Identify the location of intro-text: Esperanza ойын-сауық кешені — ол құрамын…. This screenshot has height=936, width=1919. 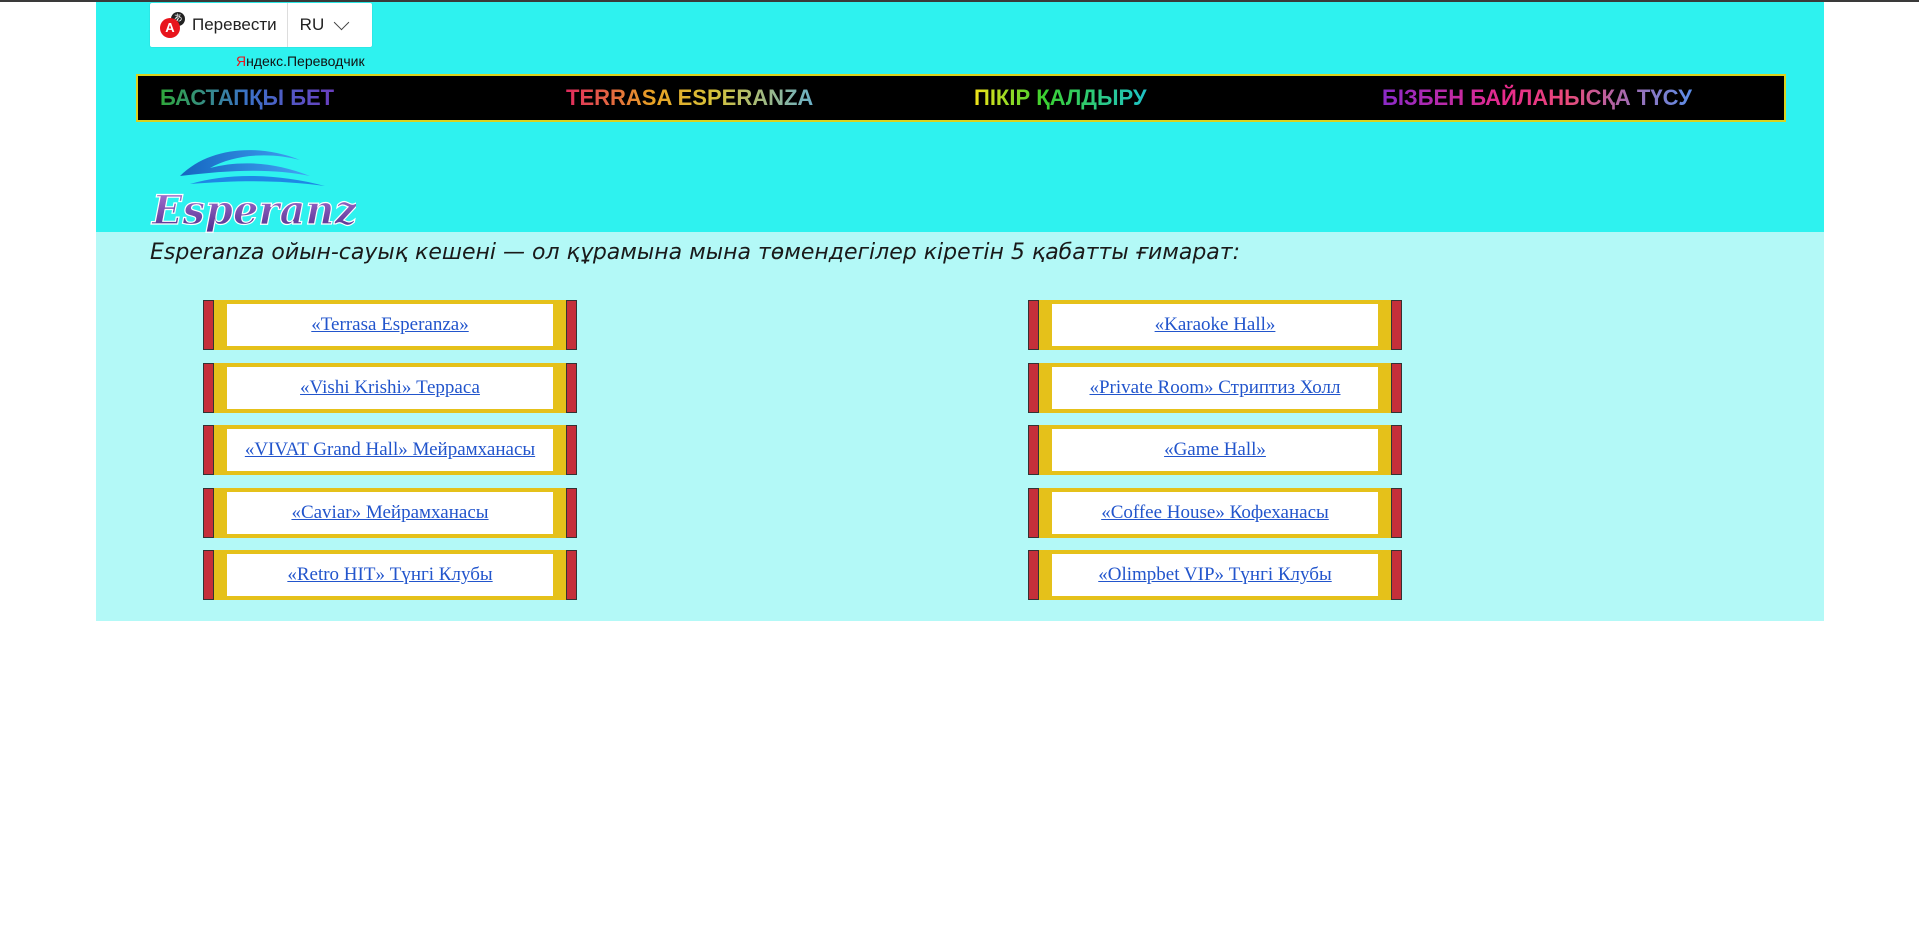
(695, 252).